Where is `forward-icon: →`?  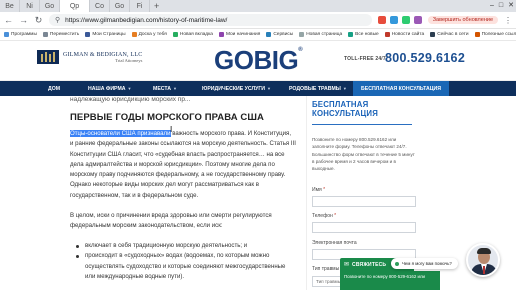
forward-icon: → is located at coordinates (23, 20).